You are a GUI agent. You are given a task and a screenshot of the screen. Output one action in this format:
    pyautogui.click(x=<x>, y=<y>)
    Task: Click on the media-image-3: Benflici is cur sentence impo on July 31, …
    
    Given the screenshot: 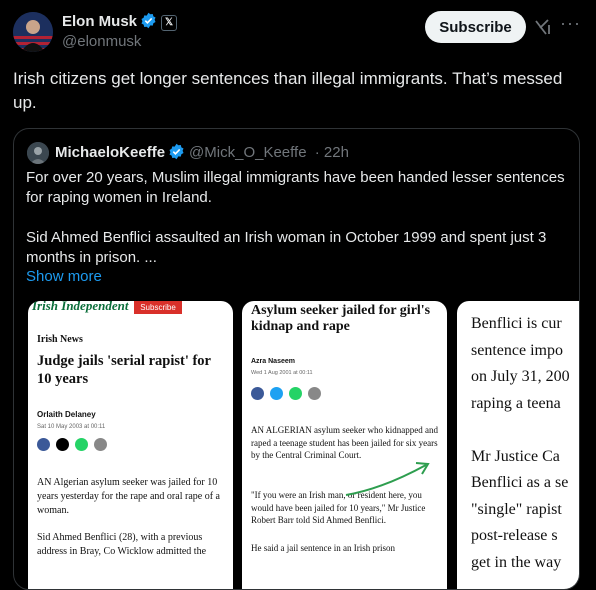 What is the action you would take?
    pyautogui.click(x=518, y=445)
    